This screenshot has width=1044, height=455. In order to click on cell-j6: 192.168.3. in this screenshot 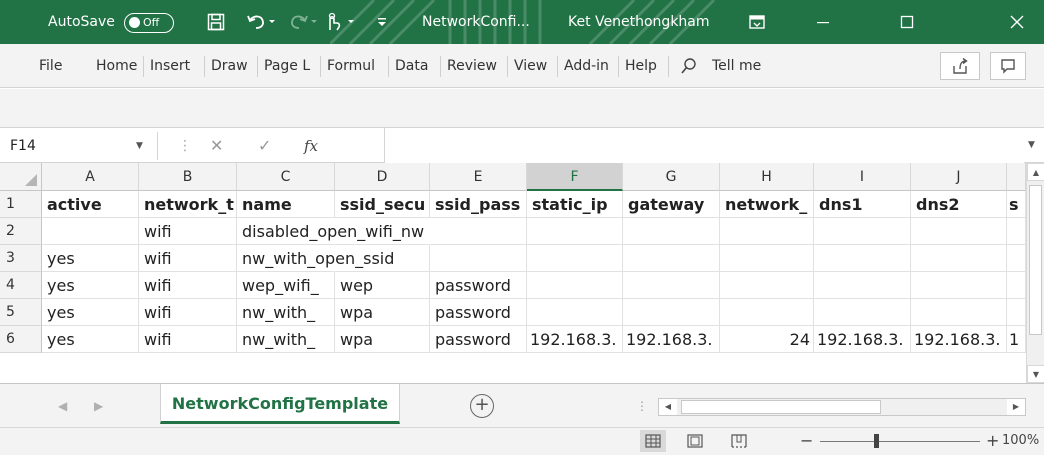, I will do `click(959, 339)`.